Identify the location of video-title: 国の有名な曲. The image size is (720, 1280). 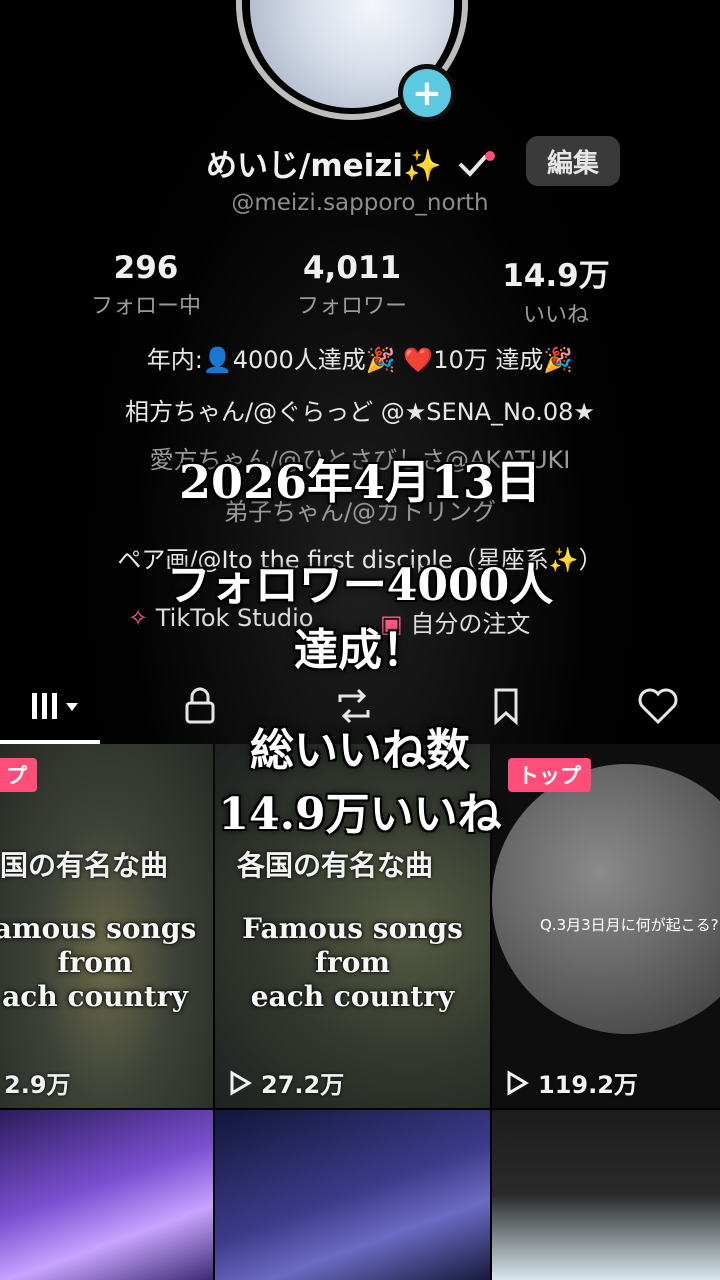
(84, 865).